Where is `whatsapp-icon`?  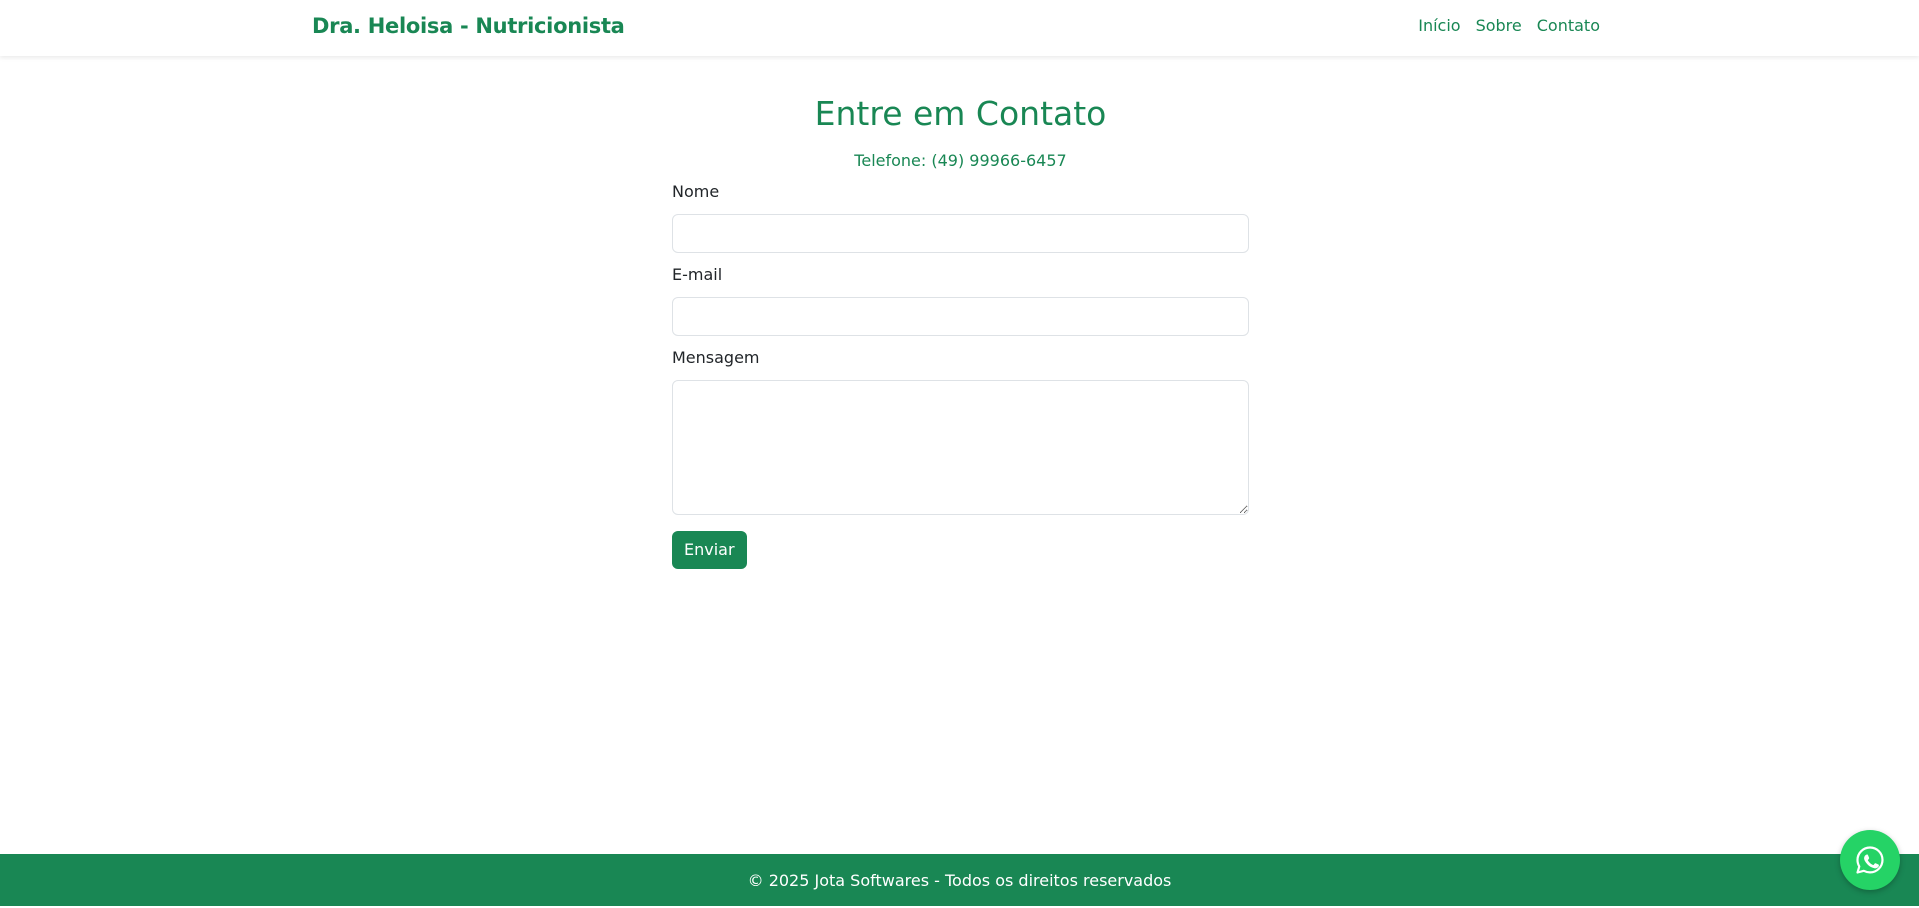
whatsapp-icon is located at coordinates (1870, 860).